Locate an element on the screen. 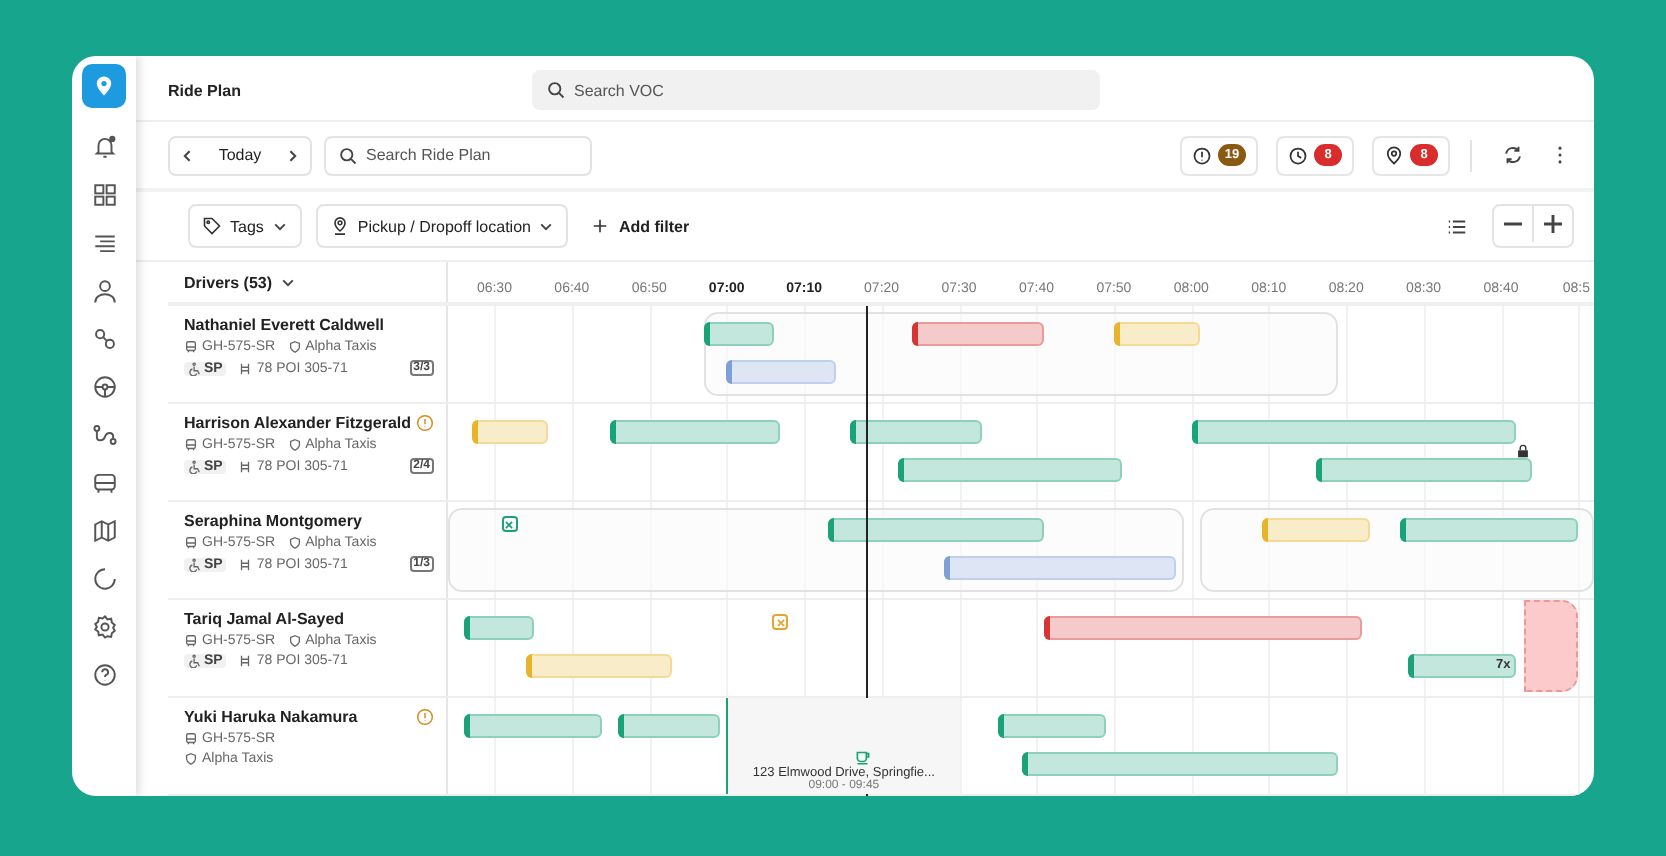 This screenshot has width=1666, height=856. refresh-icon is located at coordinates (1513, 155).